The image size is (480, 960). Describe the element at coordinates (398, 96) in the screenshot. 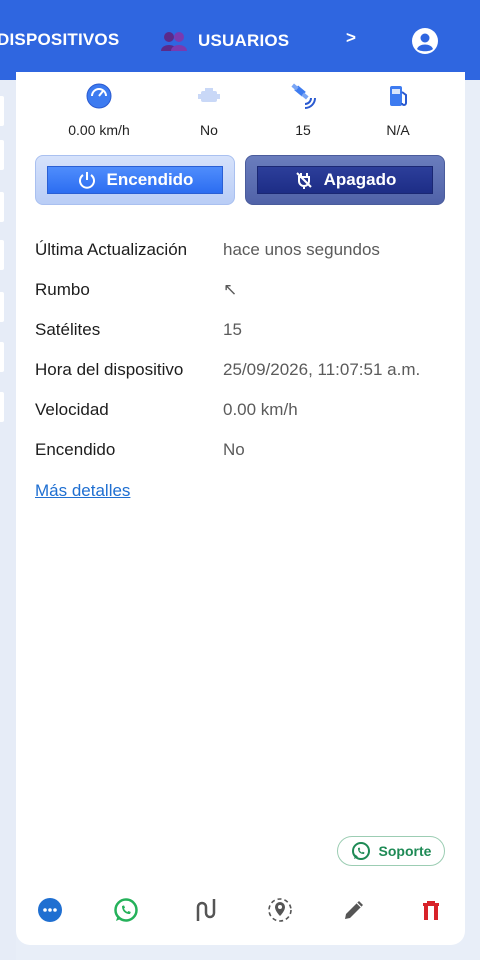

I see `fuel-icon` at that location.